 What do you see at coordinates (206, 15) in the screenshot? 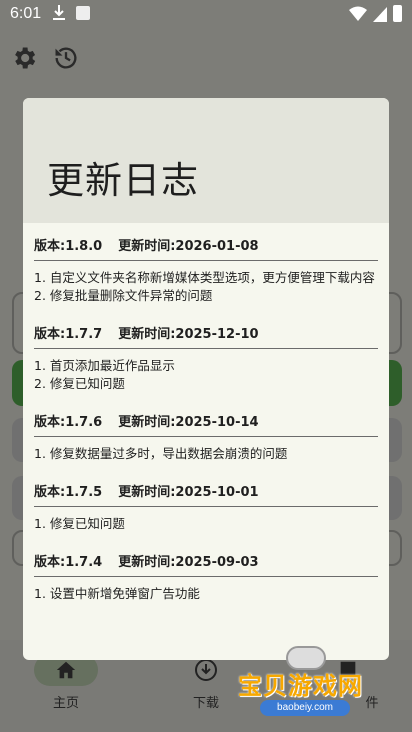
I see `status-bar: 6:01` at bounding box center [206, 15].